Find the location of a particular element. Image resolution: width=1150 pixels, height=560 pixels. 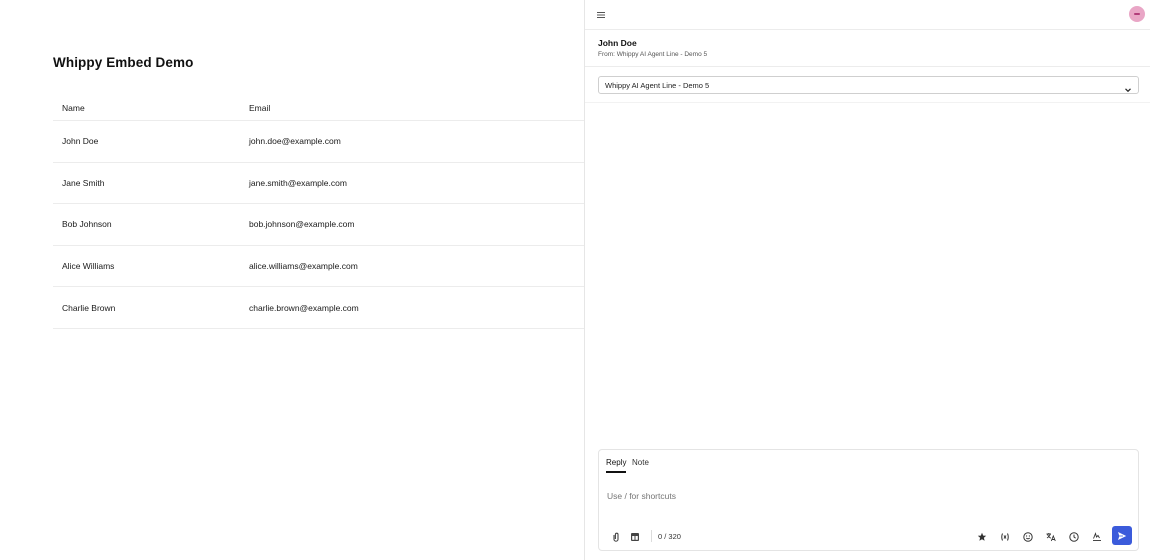

table-row: Jane Smith jane.smith@example.com is located at coordinates (318, 184).